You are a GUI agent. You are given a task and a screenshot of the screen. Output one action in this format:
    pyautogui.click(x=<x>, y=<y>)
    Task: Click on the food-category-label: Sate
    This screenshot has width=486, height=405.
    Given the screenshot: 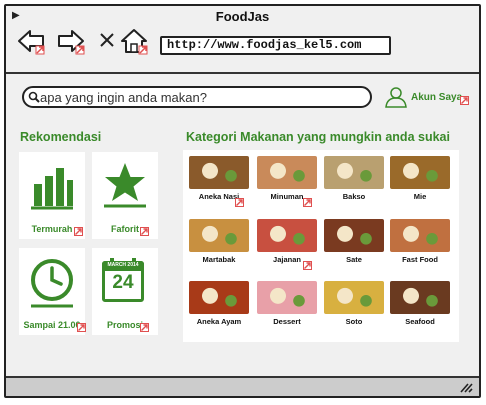 What is the action you would take?
    pyautogui.click(x=354, y=259)
    